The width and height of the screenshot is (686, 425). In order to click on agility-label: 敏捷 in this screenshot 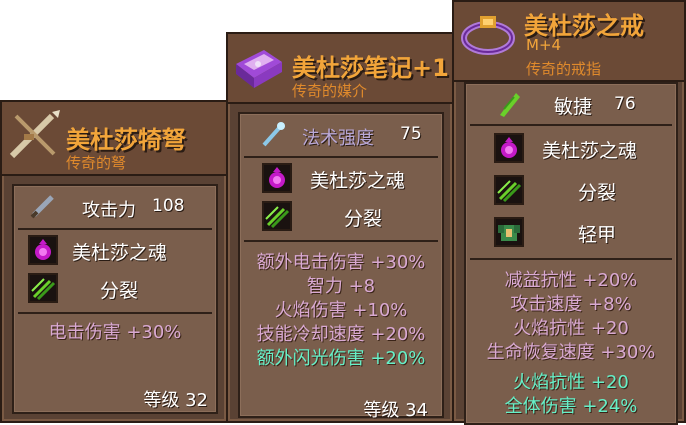, I will do `click(573, 107)`.